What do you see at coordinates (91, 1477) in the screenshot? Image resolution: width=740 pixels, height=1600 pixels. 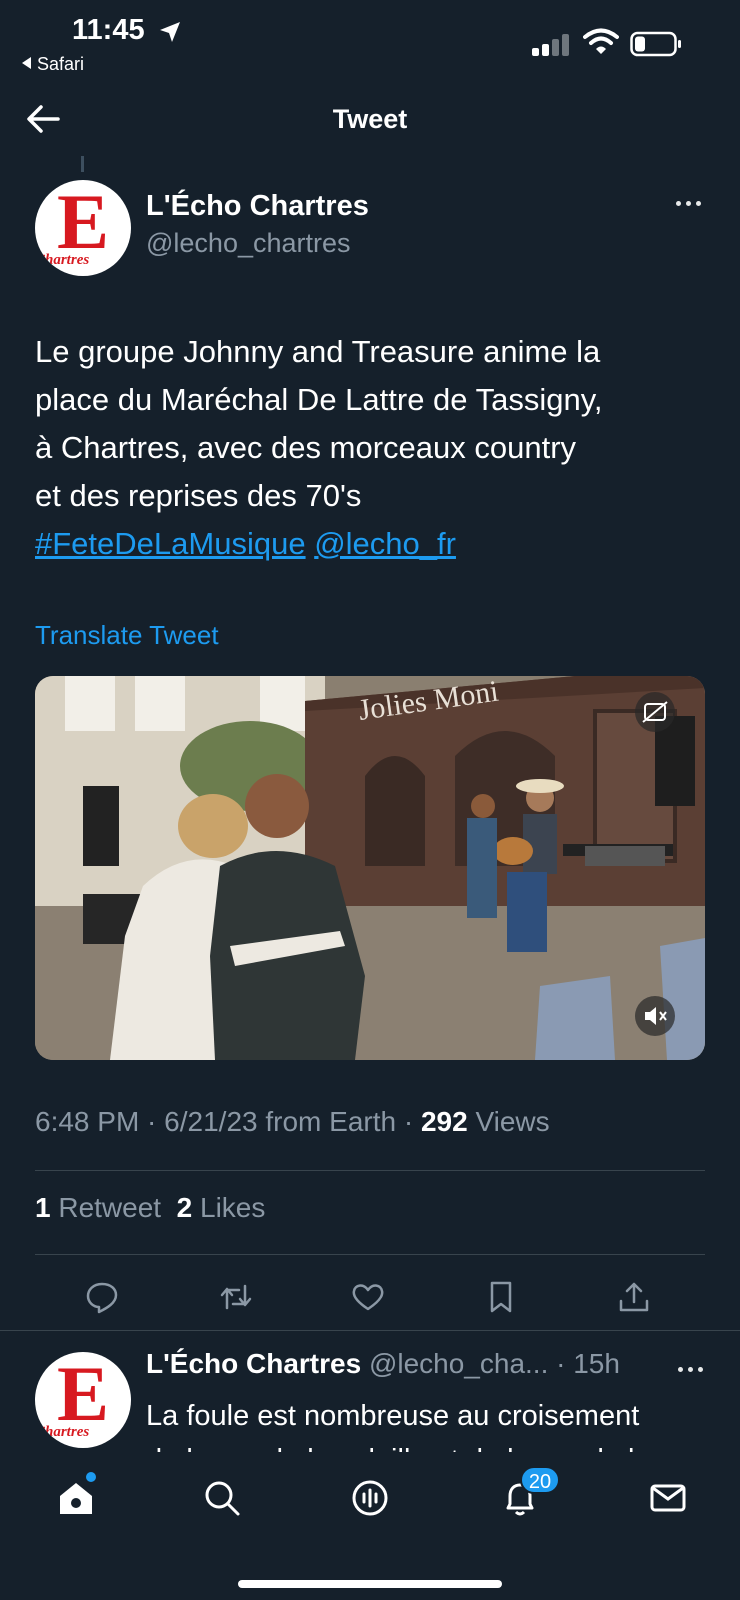 I see `home-unread-dot` at bounding box center [91, 1477].